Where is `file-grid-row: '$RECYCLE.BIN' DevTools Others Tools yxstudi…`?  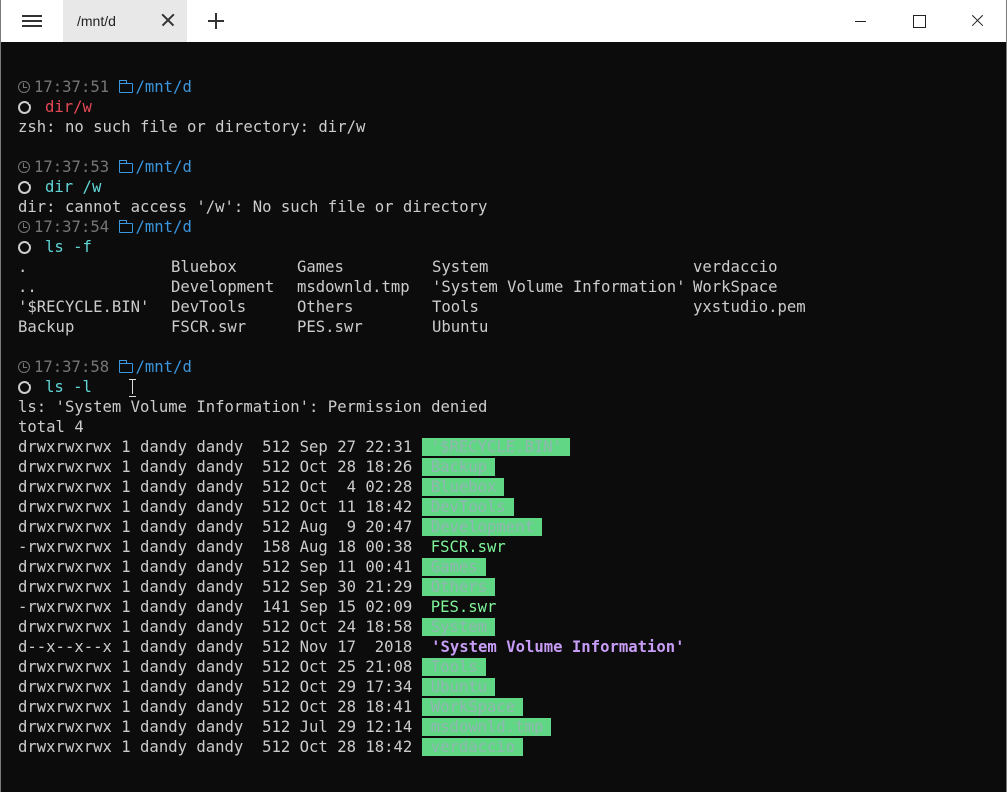 file-grid-row: '$RECYCLE.BIN' DevTools Others Tools yxstudi… is located at coordinates (512, 307).